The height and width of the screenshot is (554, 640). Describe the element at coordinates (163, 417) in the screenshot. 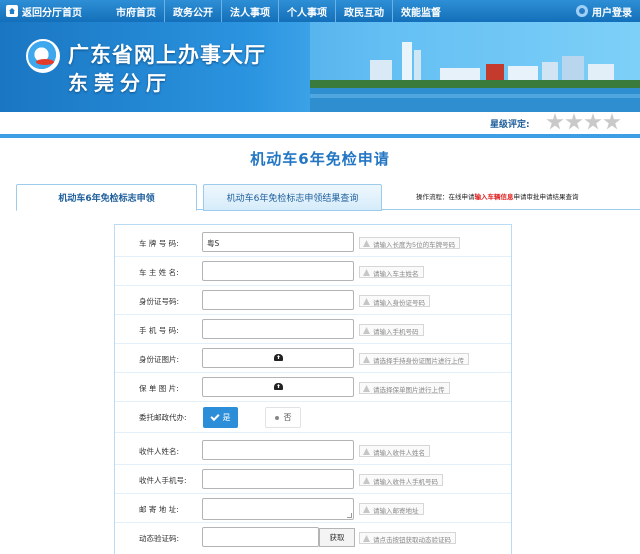

I see `postal-agent-label: 委托邮政代办:` at that location.